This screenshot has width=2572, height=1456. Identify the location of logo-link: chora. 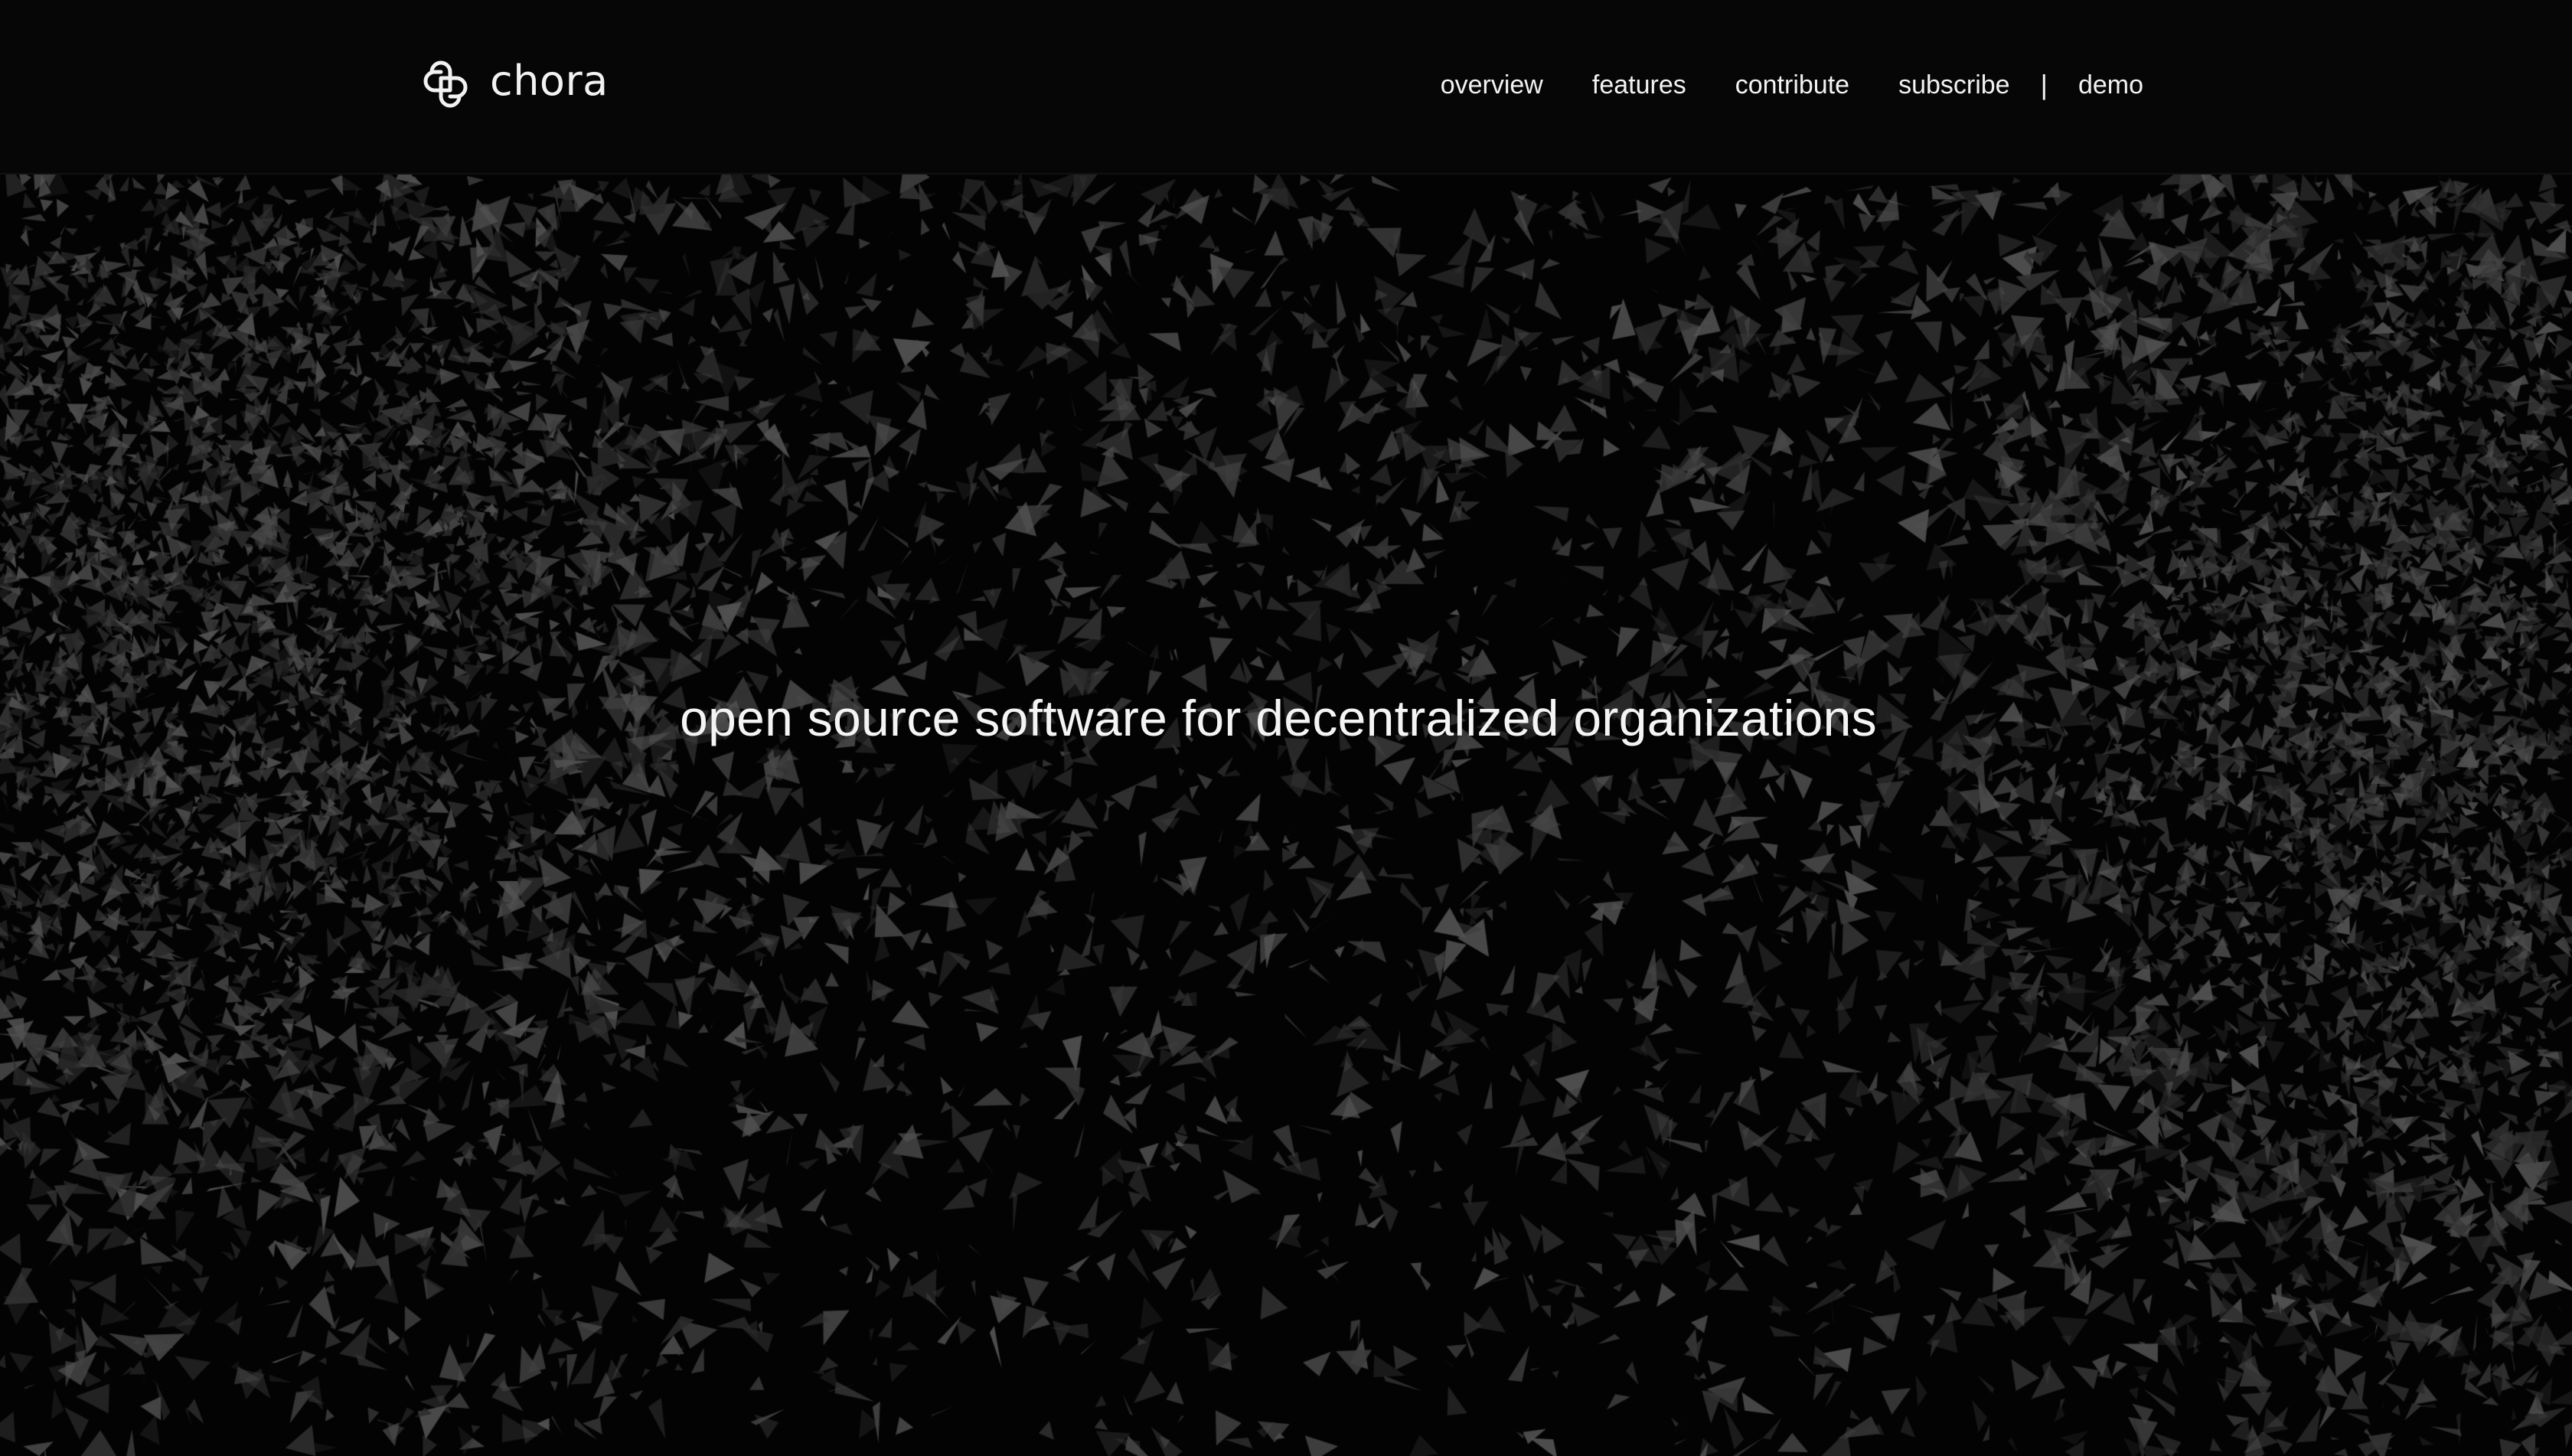
(513, 84).